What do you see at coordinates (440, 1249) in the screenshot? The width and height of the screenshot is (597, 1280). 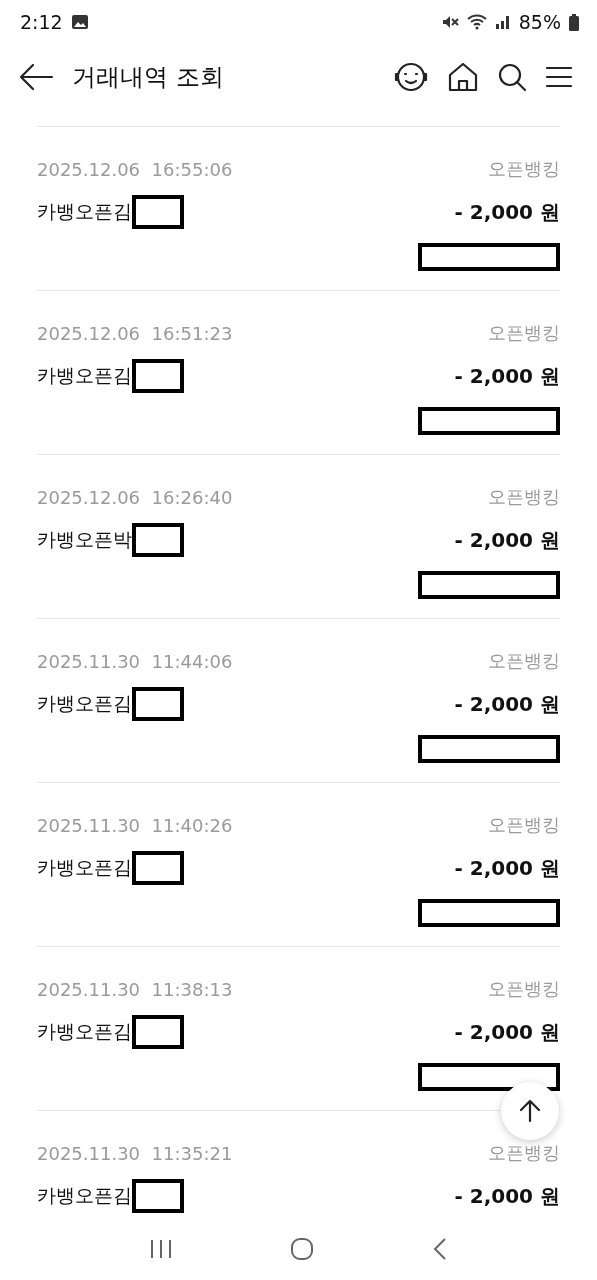 I see `back-icon` at bounding box center [440, 1249].